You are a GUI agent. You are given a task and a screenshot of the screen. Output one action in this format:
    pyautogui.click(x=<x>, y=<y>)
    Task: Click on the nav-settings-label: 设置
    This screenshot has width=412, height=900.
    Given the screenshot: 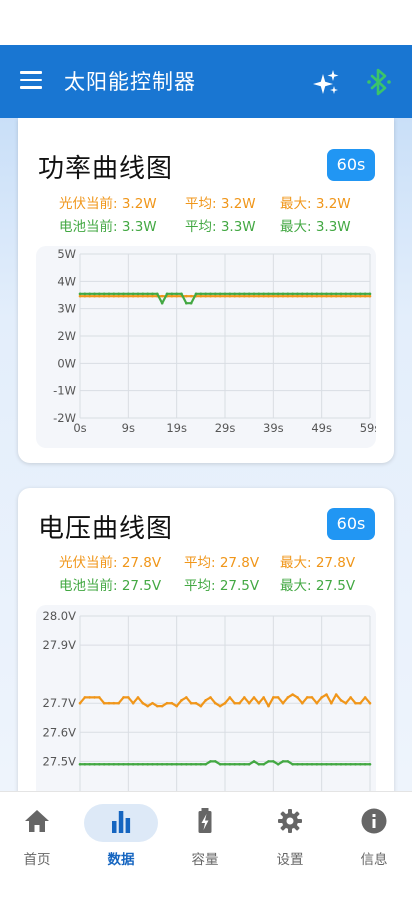 What is the action you would take?
    pyautogui.click(x=290, y=860)
    